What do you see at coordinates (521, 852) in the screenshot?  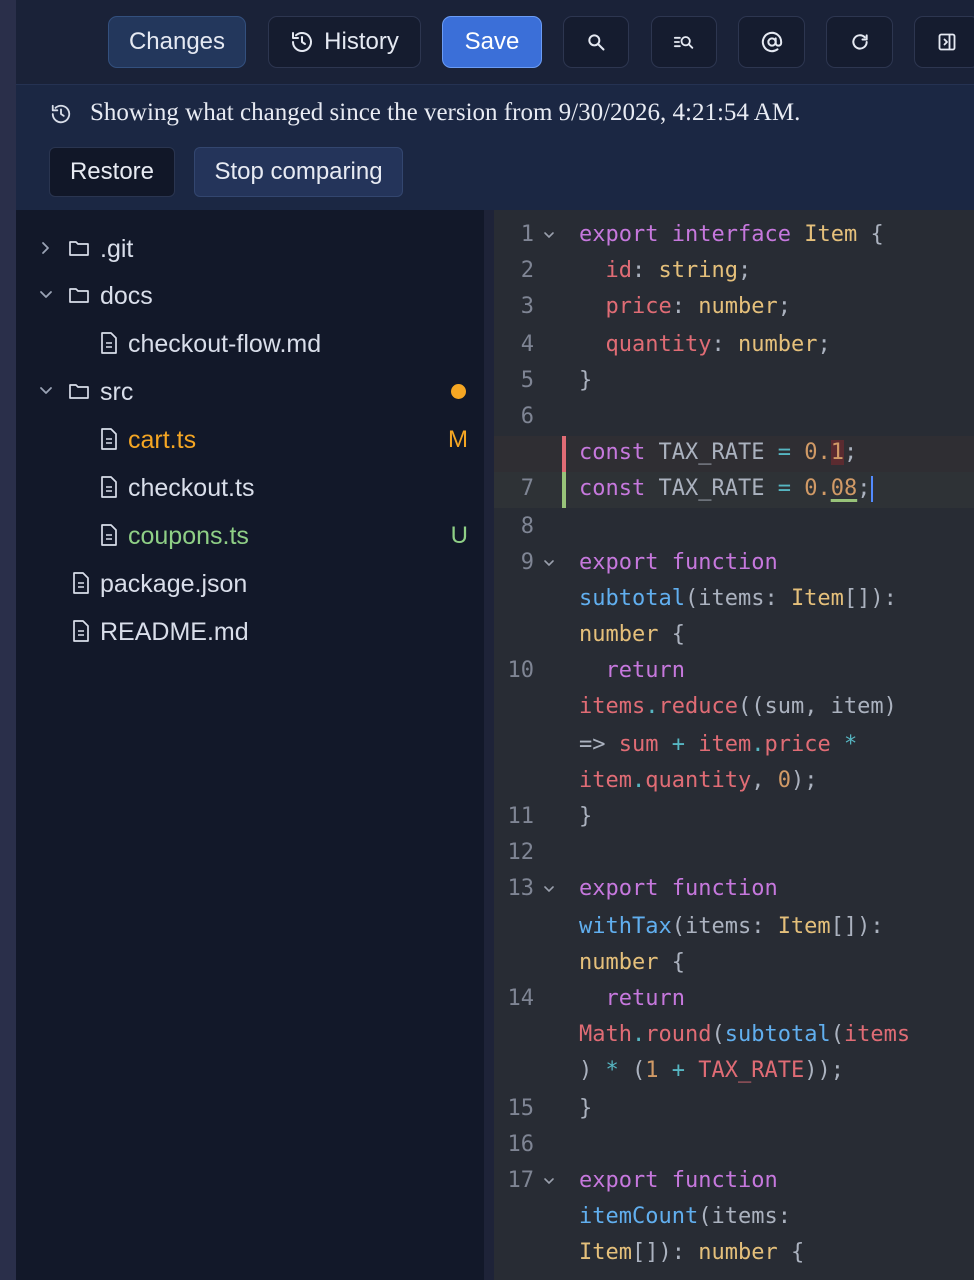 I see `line-number: 12` at bounding box center [521, 852].